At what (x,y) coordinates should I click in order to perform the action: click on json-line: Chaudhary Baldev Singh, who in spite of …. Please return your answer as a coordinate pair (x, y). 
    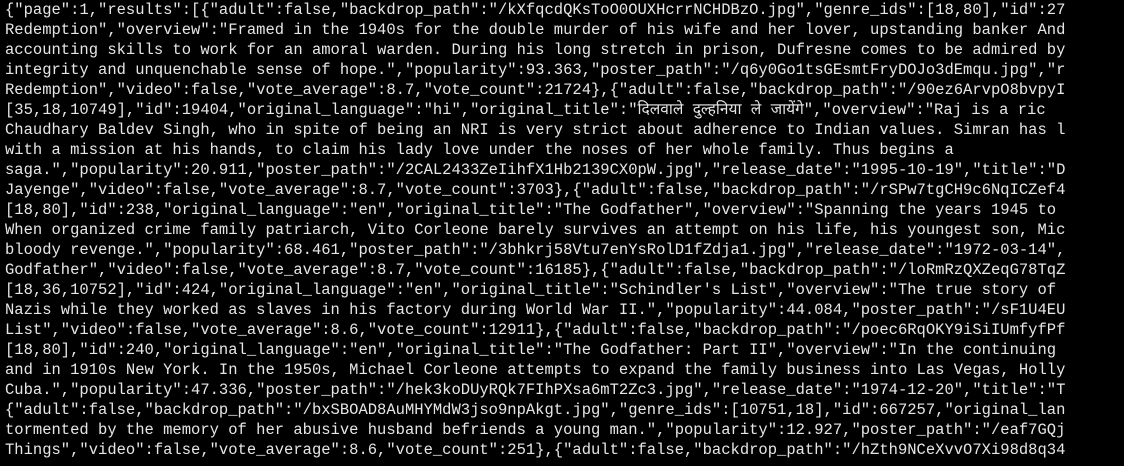
    Looking at the image, I should click on (535, 130).